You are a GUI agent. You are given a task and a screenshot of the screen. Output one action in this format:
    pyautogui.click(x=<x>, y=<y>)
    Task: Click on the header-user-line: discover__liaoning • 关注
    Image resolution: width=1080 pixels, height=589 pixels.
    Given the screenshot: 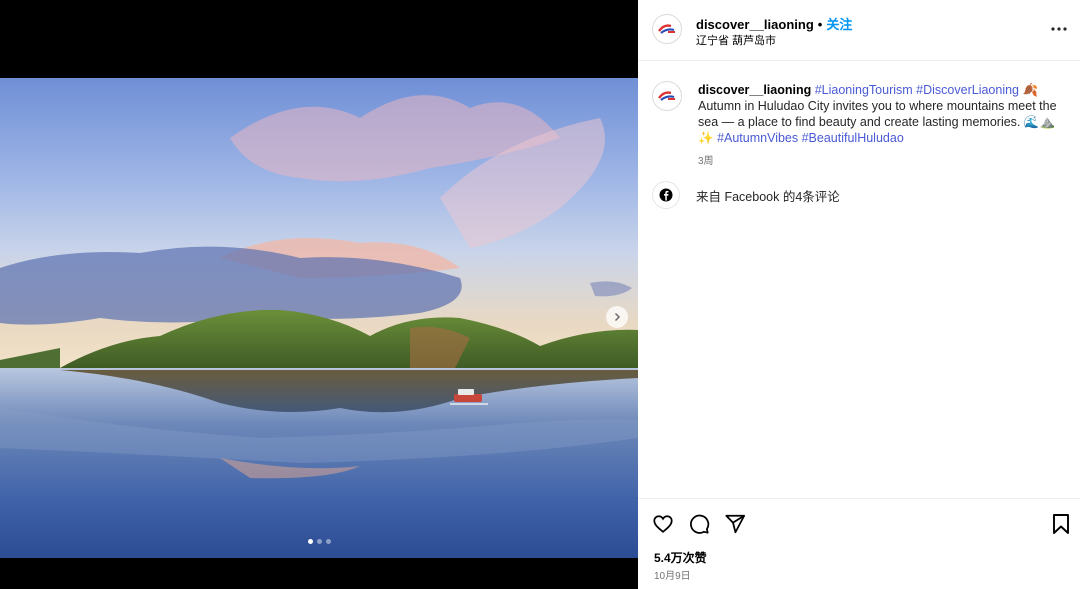 What is the action you would take?
    pyautogui.click(x=774, y=23)
    